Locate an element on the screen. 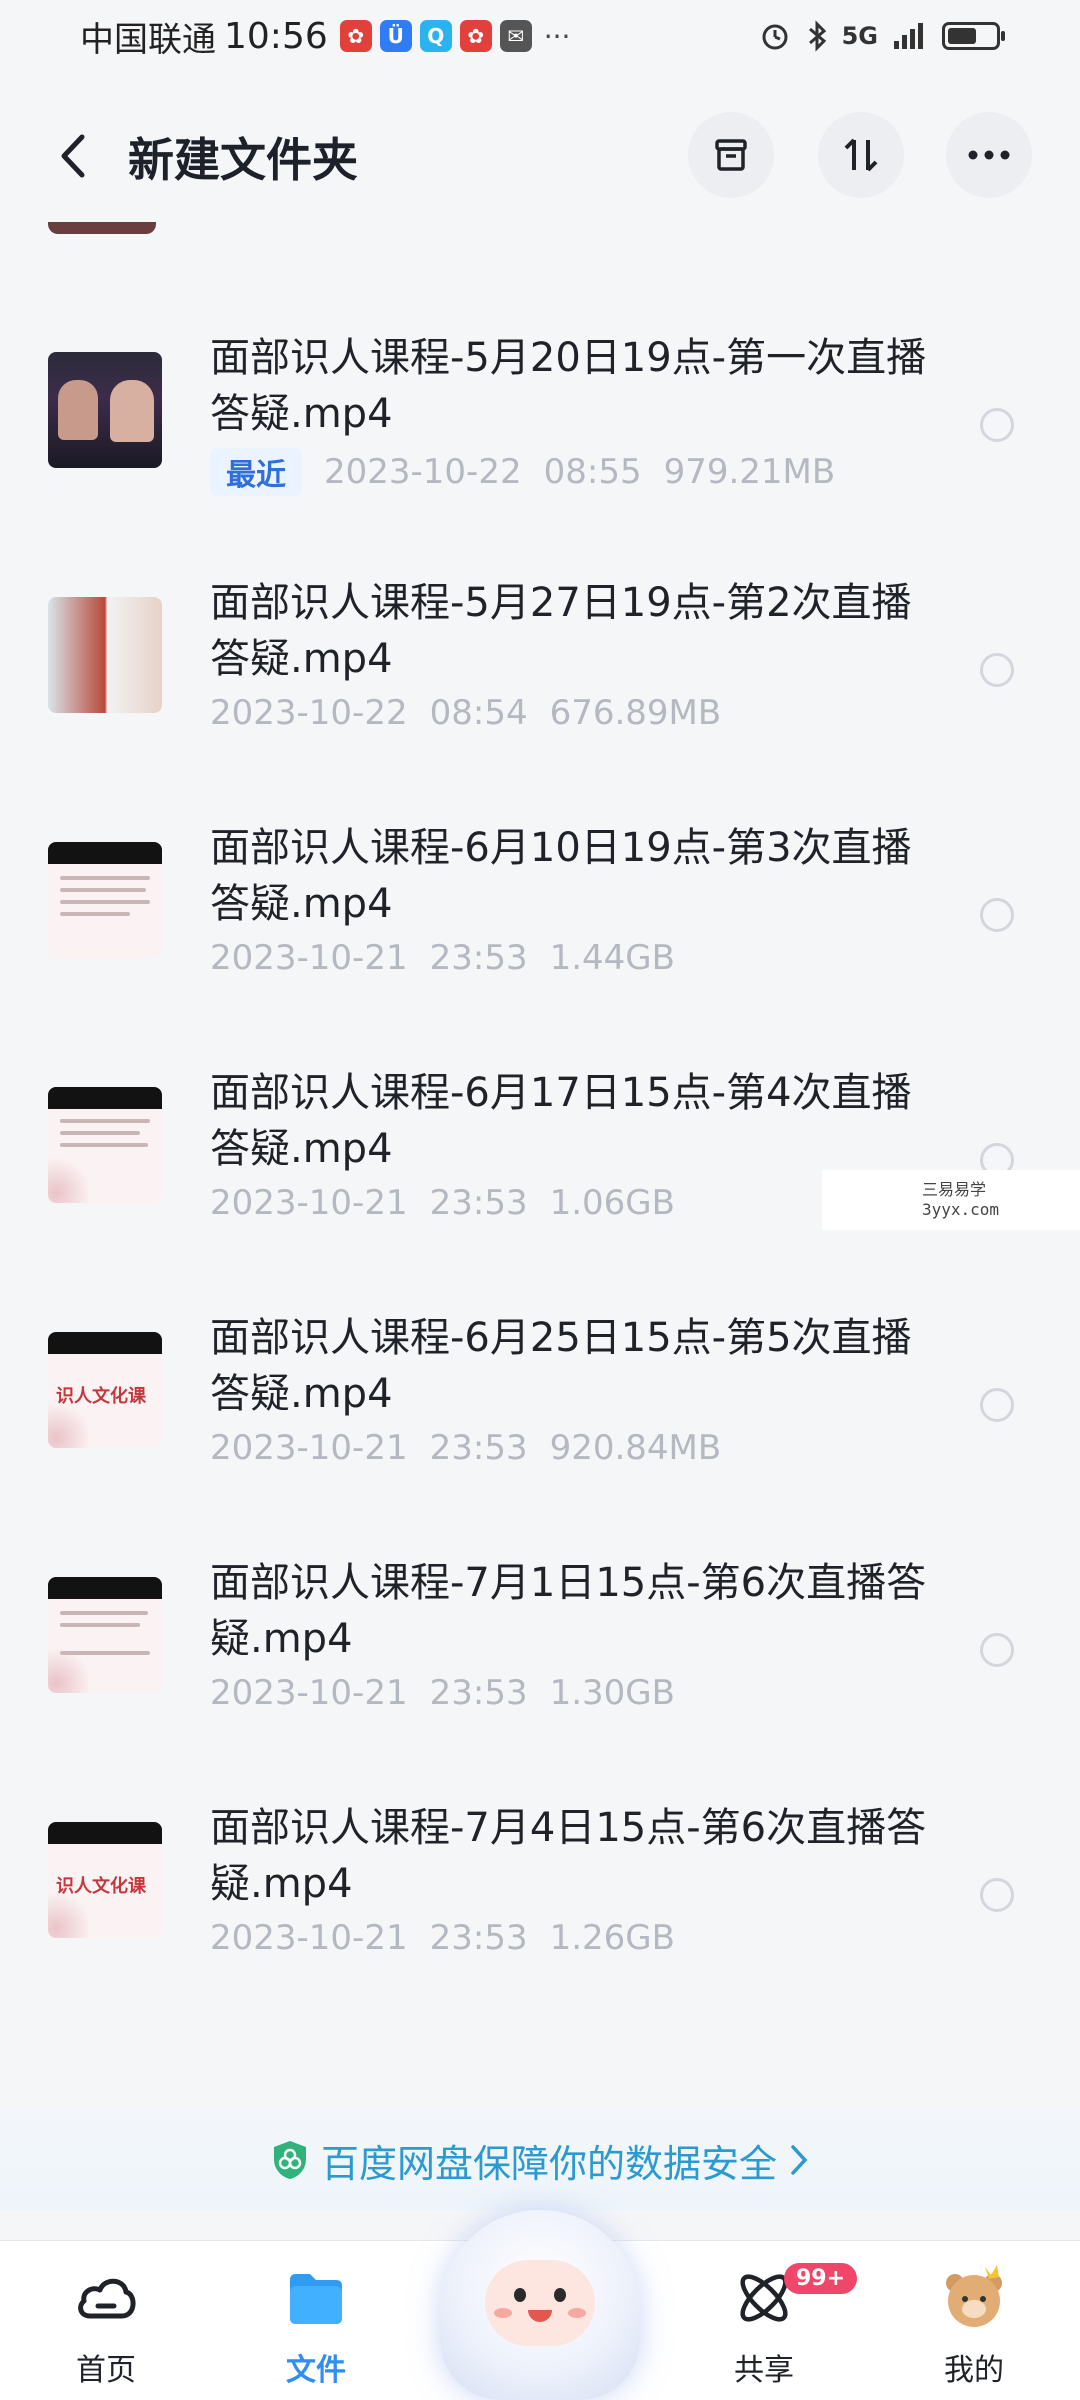 The height and width of the screenshot is (2400, 1080). file-meta: 2023-10-21 23:53 920.84MB is located at coordinates (465, 1448).